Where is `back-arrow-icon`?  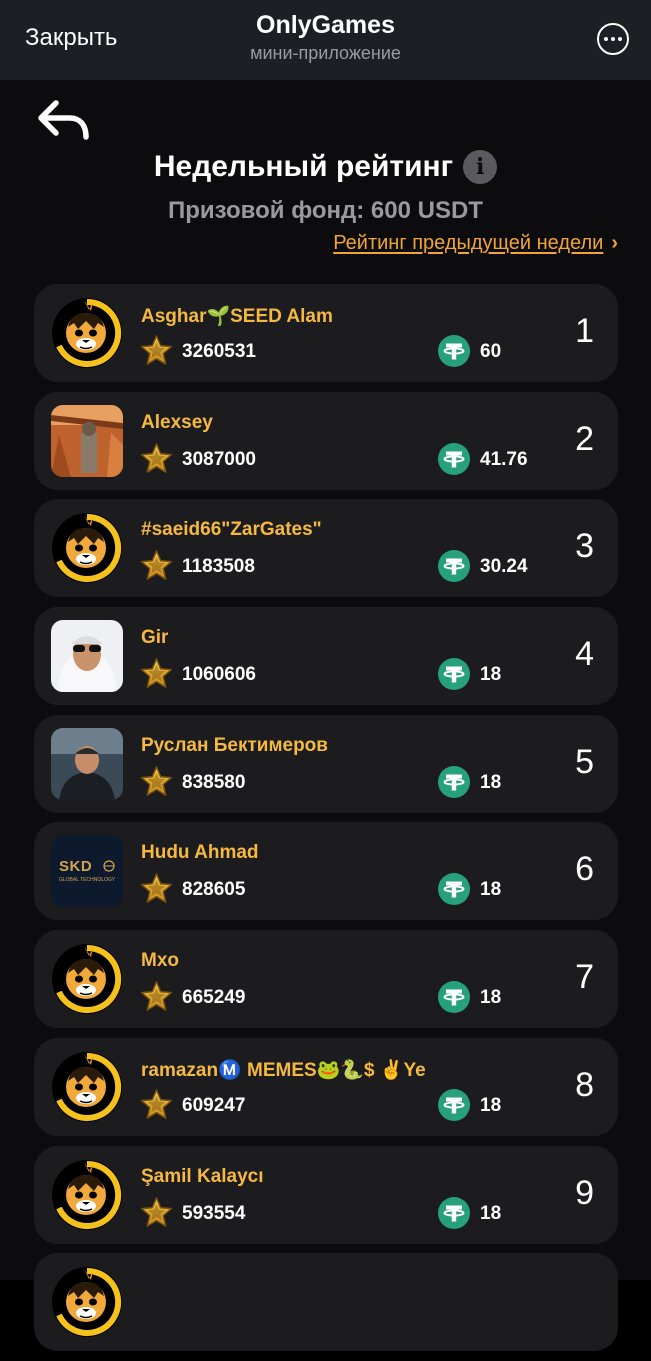
back-arrow-icon is located at coordinates (63, 120).